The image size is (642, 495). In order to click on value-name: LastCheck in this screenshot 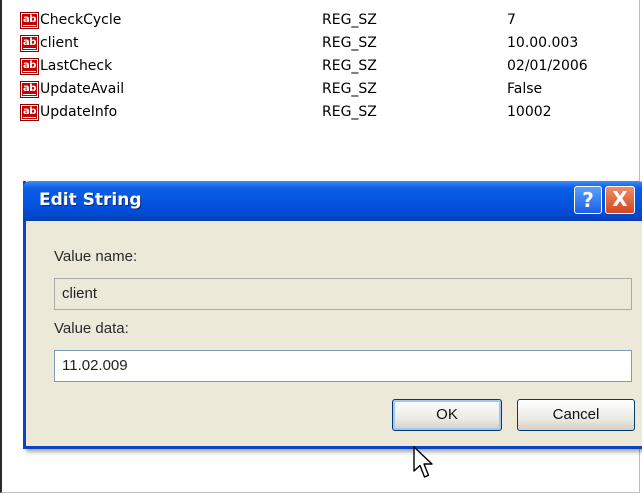, I will do `click(76, 66)`.